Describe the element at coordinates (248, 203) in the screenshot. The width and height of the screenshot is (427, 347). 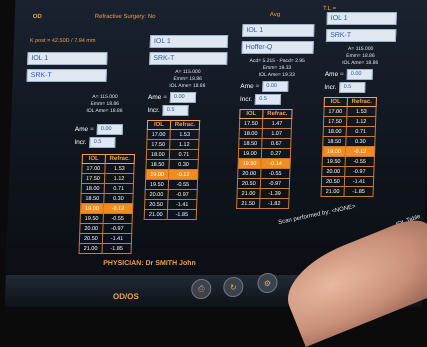
I see `iol-power-cell: 21.50` at that location.